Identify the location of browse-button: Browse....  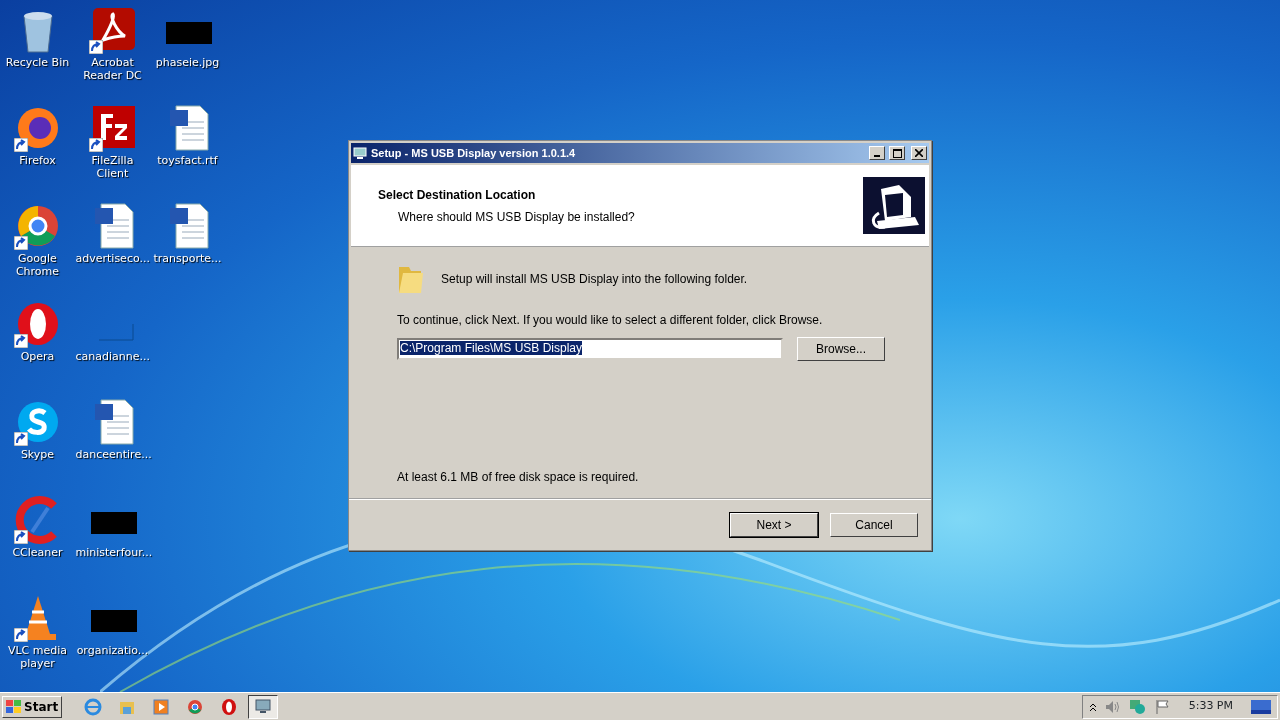
(841, 349).